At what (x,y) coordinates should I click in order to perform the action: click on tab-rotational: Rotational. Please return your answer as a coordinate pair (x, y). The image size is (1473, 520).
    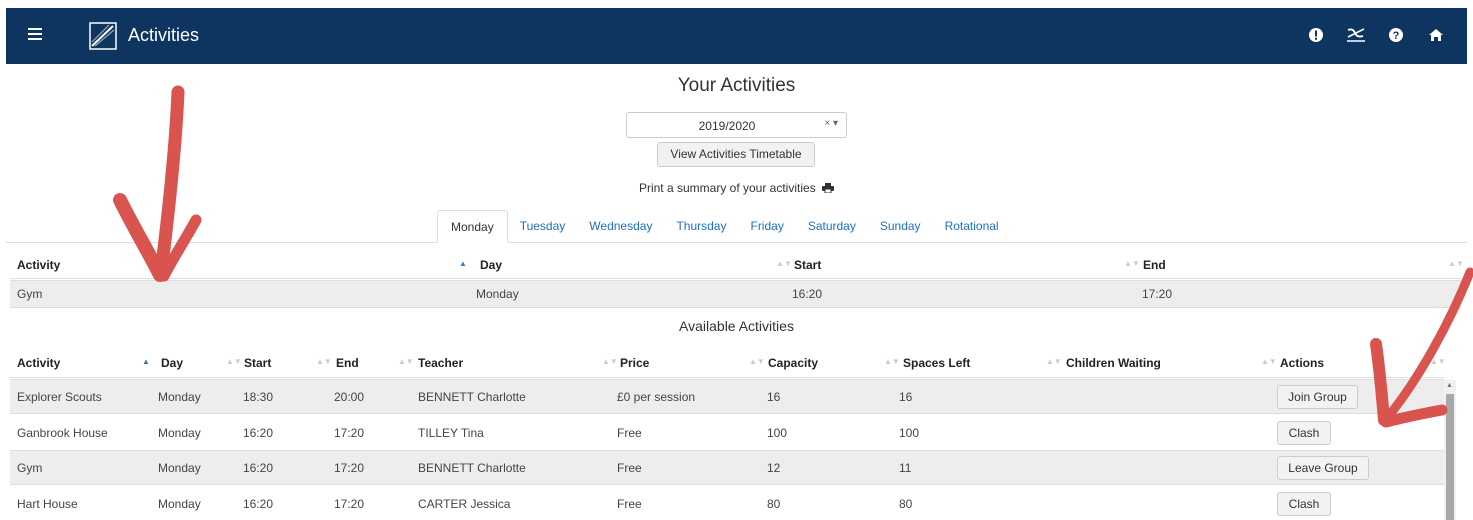
    Looking at the image, I should click on (972, 226).